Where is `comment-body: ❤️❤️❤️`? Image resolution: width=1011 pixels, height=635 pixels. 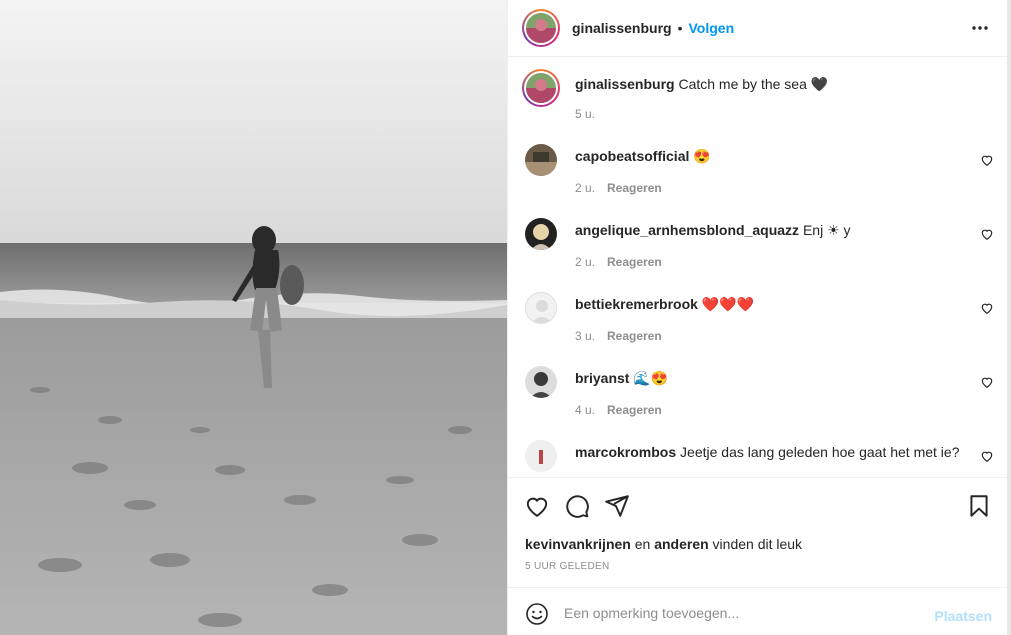 comment-body: ❤️❤️❤️ is located at coordinates (728, 304).